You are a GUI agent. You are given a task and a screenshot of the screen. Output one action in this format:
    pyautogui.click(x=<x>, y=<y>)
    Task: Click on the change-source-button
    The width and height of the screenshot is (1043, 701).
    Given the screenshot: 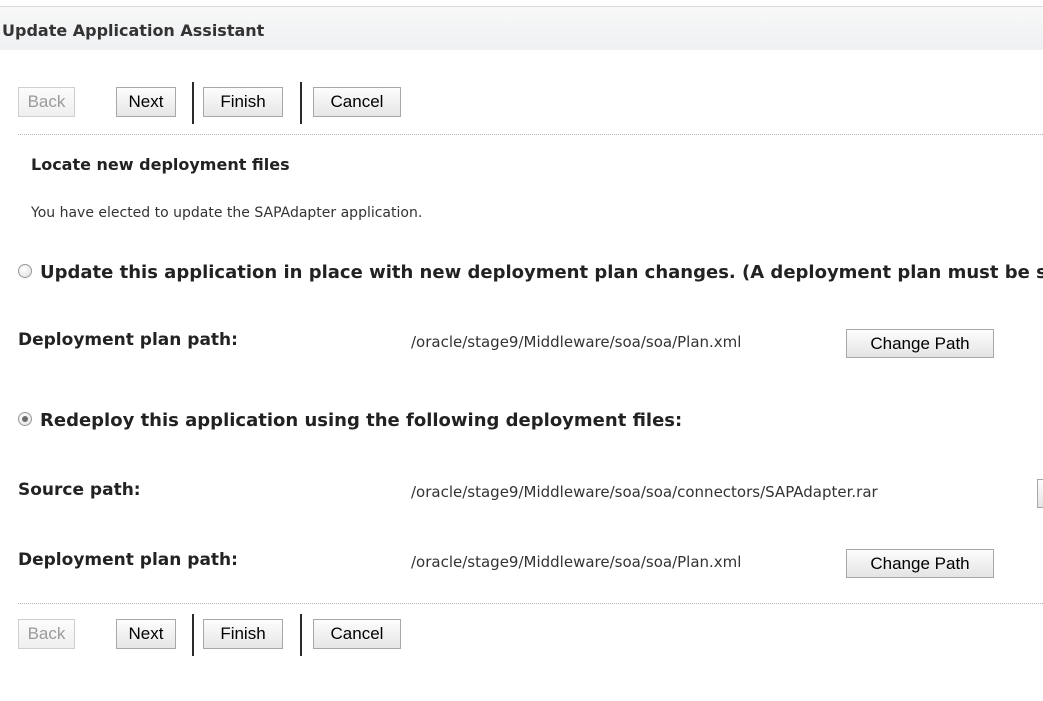 What is the action you would take?
    pyautogui.click(x=1040, y=493)
    